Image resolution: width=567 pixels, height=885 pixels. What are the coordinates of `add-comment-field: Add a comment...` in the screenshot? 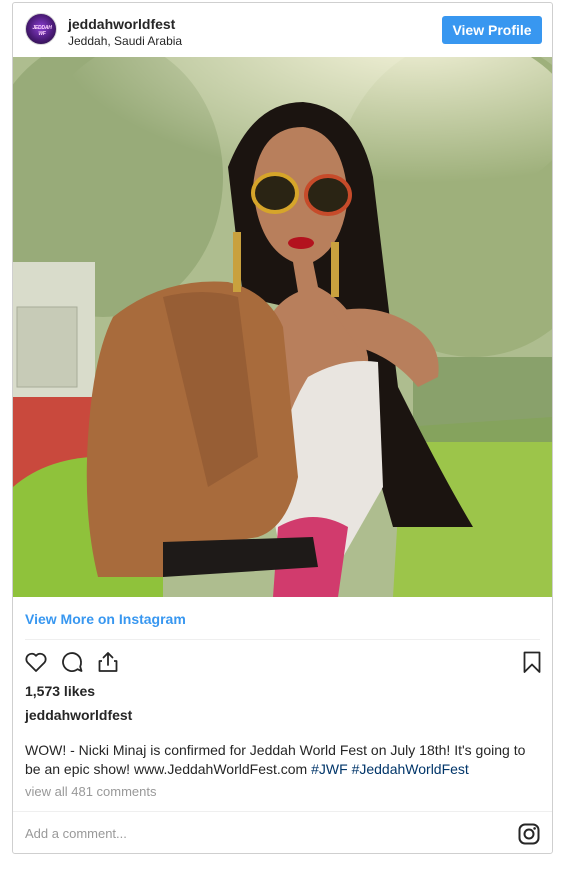 It's located at (76, 833).